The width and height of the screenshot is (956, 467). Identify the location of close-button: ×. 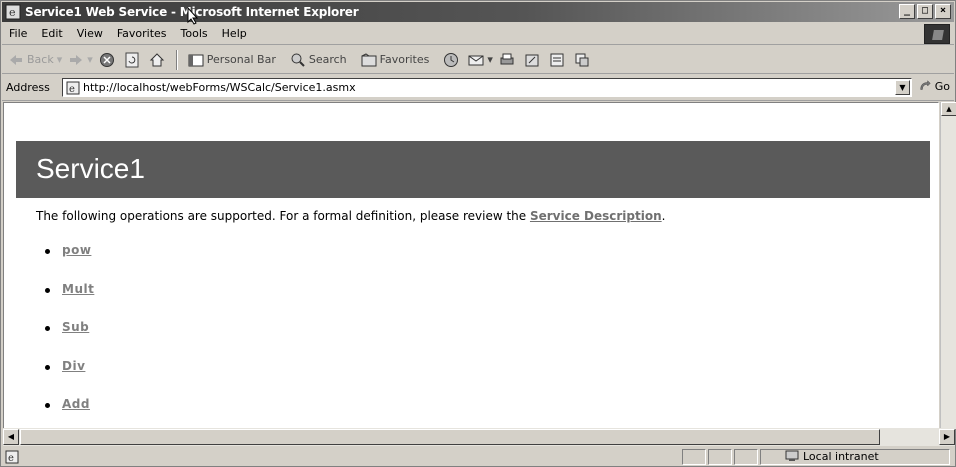
(943, 11).